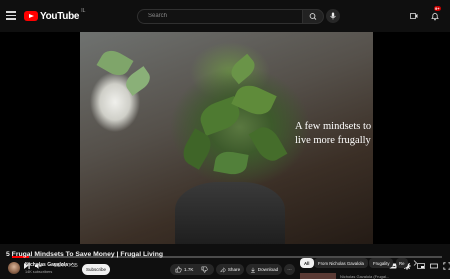 The height and width of the screenshot is (279, 450). I want to click on search-box, so click(223, 16).